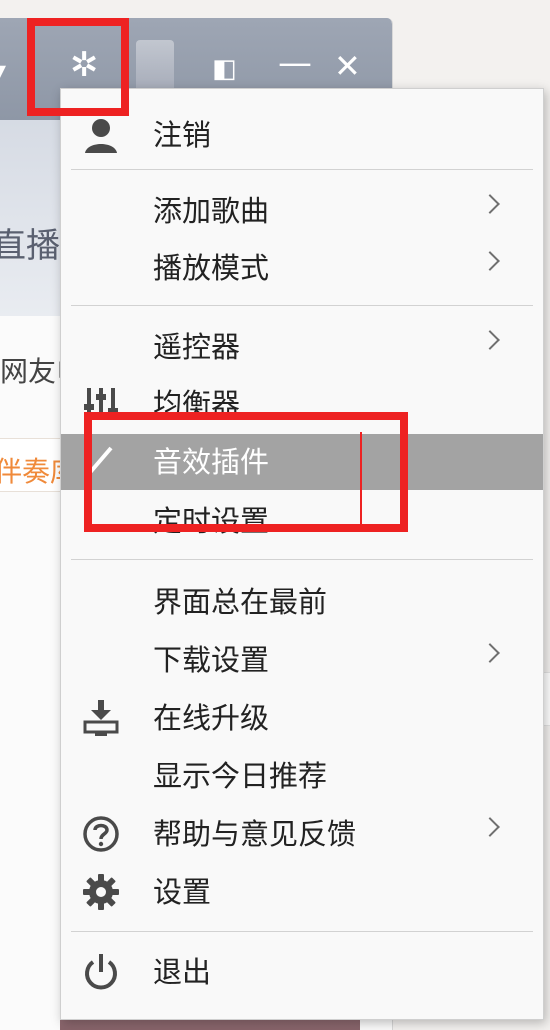 The height and width of the screenshot is (1030, 550). Describe the element at coordinates (224, 69) in the screenshot. I see `dock-icon: ◧` at that location.